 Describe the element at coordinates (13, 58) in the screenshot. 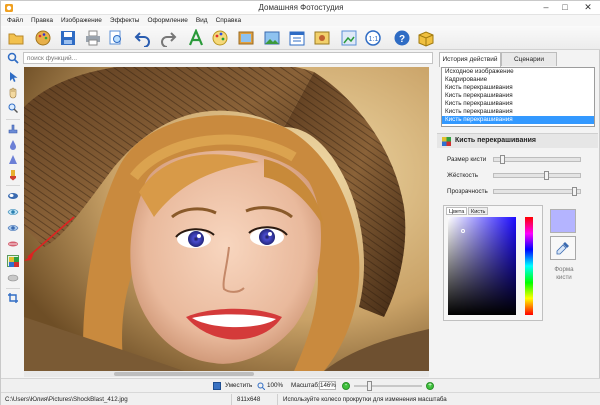

I see `search-icon` at that location.